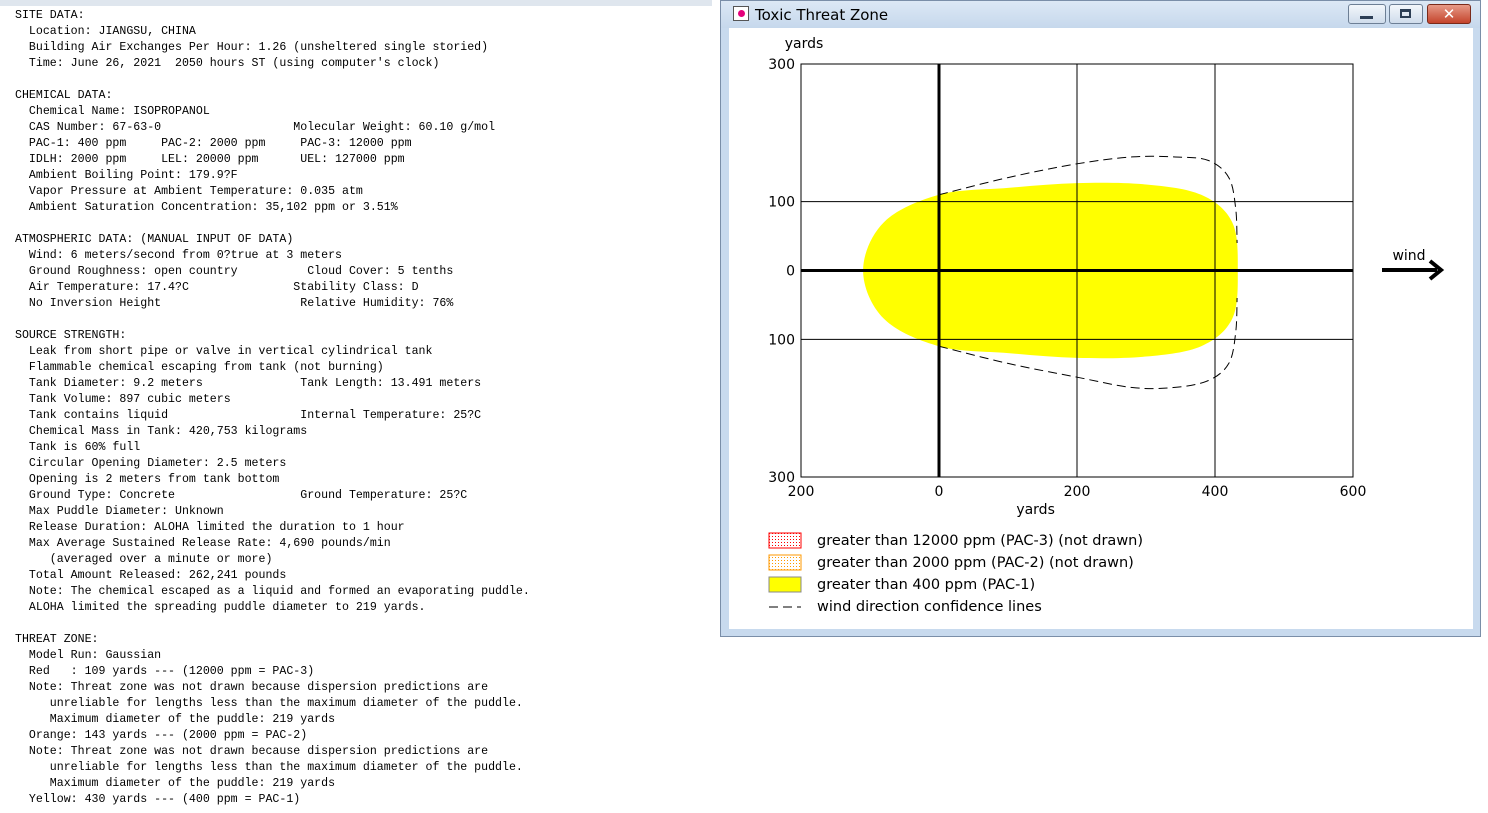 This screenshot has width=1488, height=813. What do you see at coordinates (112, 111) in the screenshot?
I see `report-line: Chemical Name: ISOPROPANOL` at bounding box center [112, 111].